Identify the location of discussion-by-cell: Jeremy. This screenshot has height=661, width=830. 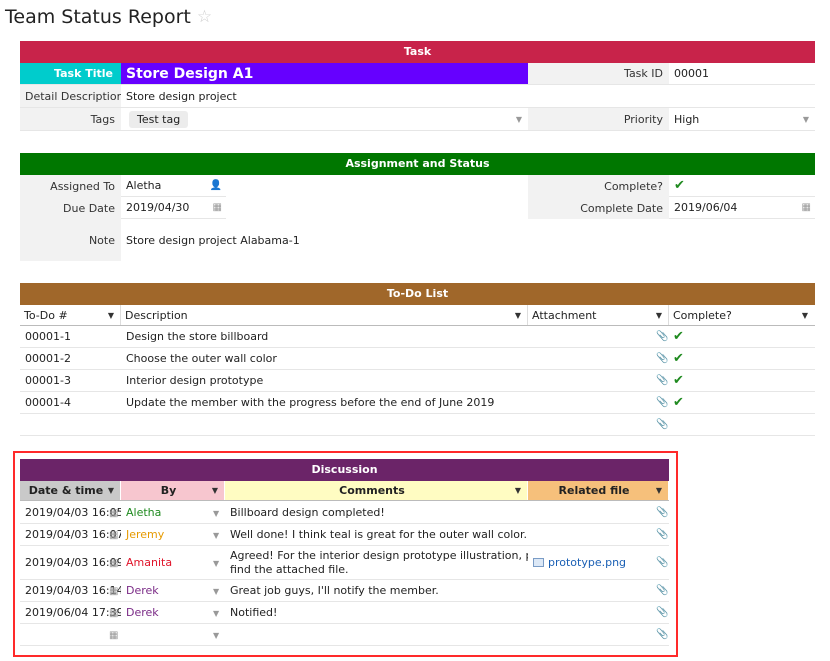
(173, 534).